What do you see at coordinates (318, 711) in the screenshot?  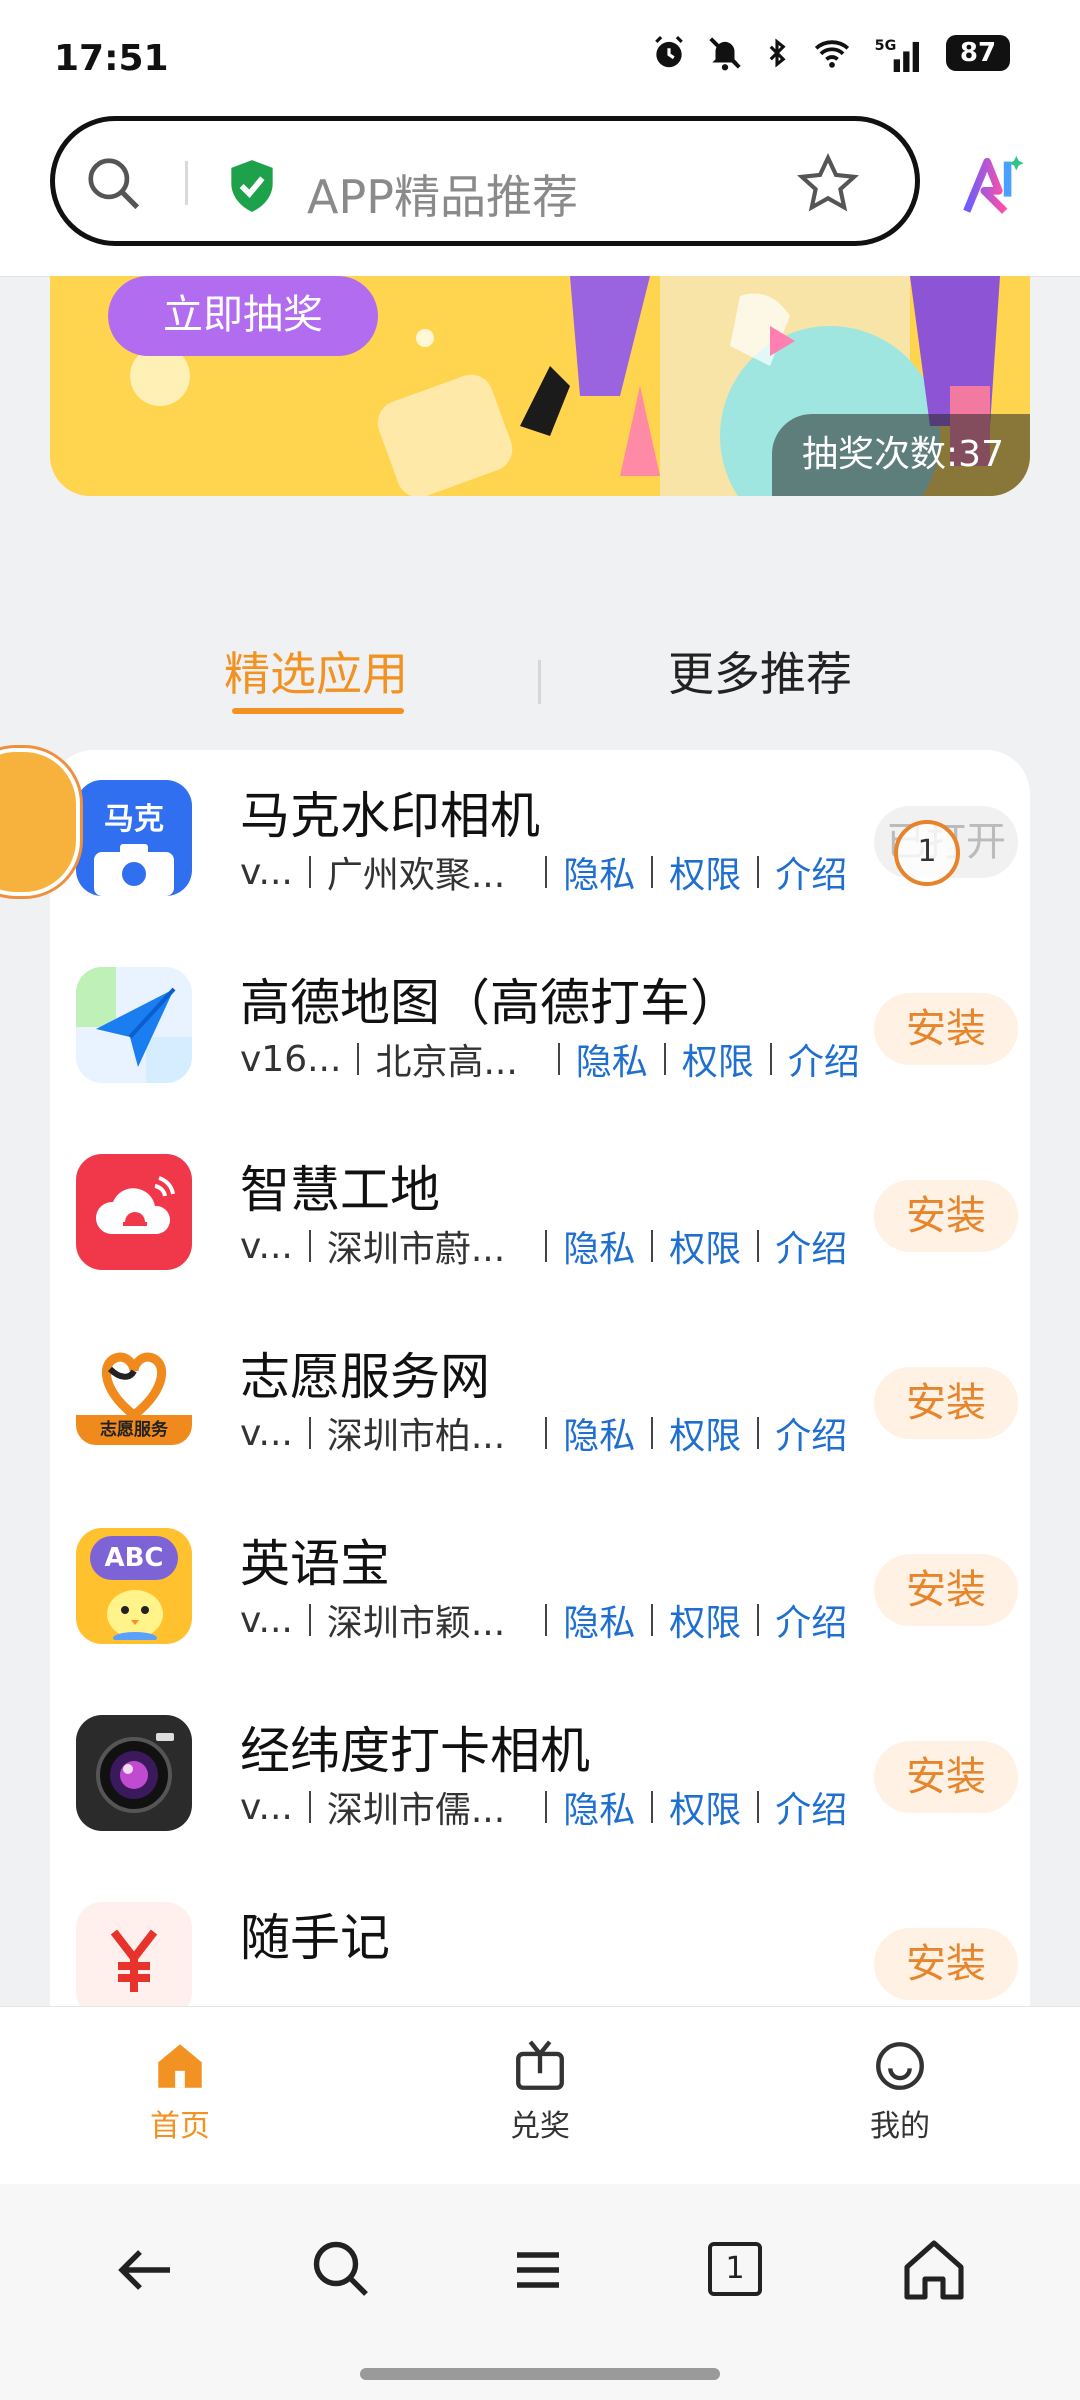 I see `tab-selected-indicator` at bounding box center [318, 711].